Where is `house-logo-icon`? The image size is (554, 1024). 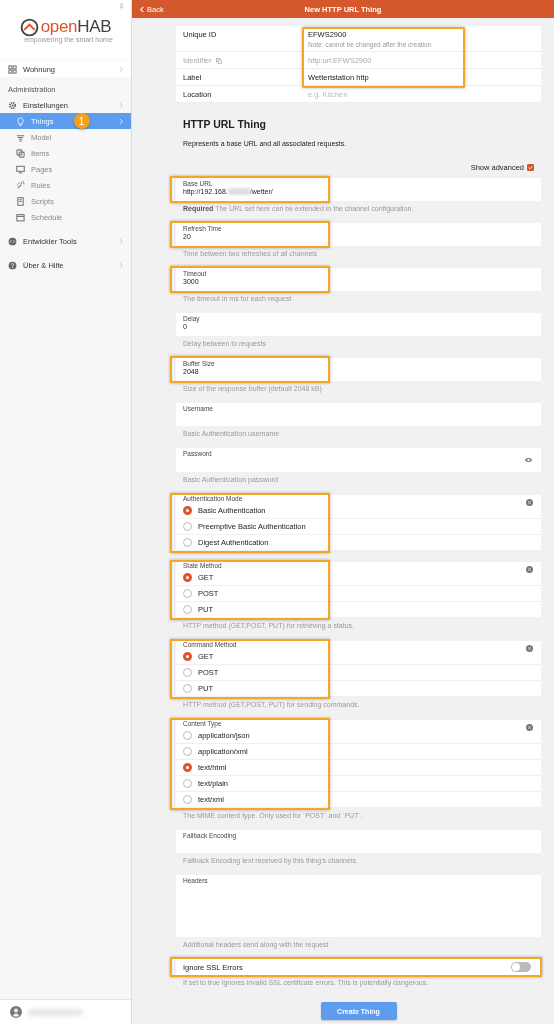
house-logo-icon is located at coordinates (29, 27).